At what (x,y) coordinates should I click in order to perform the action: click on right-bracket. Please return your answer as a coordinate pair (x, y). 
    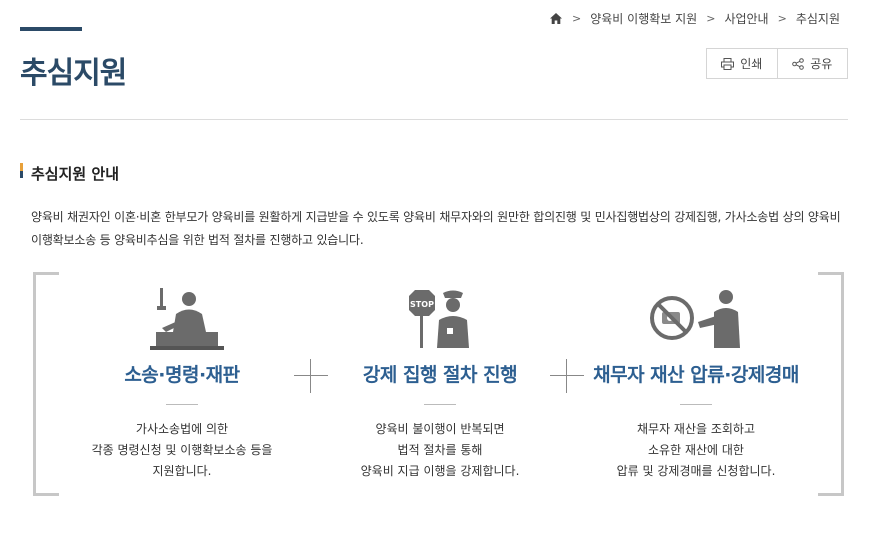
    Looking at the image, I should click on (831, 384).